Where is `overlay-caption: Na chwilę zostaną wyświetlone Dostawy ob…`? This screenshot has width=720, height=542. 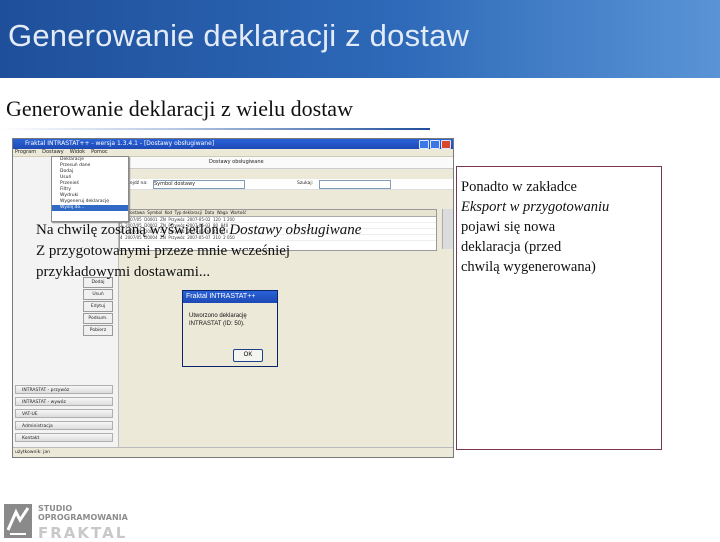 overlay-caption: Na chwilę zostaną wyświetlone Dostawy ob… is located at coordinates (241, 251).